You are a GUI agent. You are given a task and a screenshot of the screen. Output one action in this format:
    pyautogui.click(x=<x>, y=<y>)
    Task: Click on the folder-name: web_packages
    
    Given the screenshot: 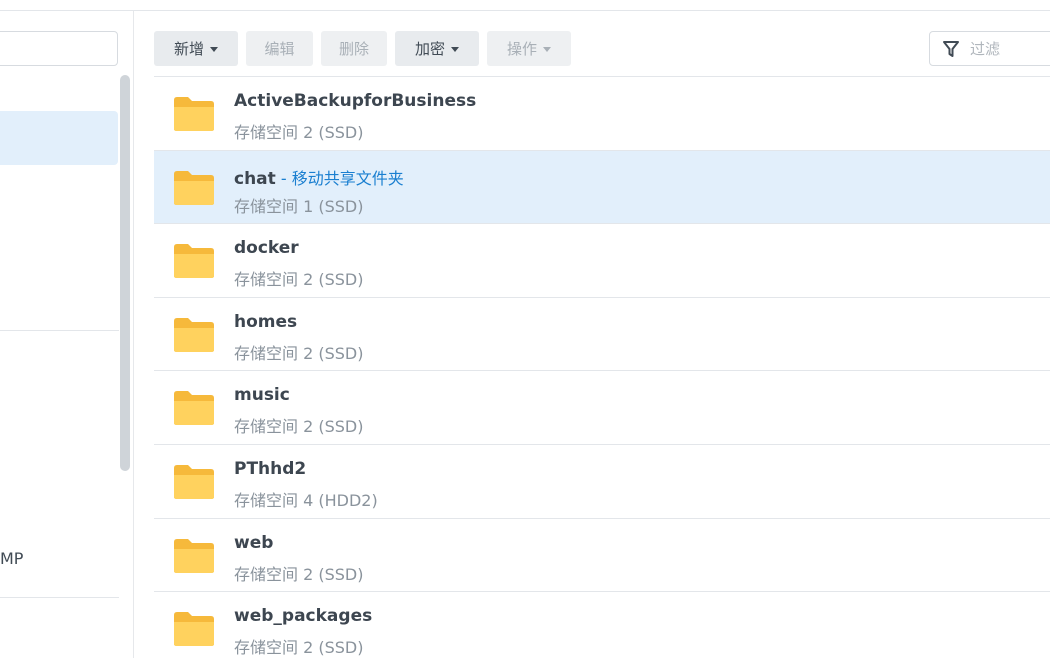 What is the action you would take?
    pyautogui.click(x=303, y=616)
    